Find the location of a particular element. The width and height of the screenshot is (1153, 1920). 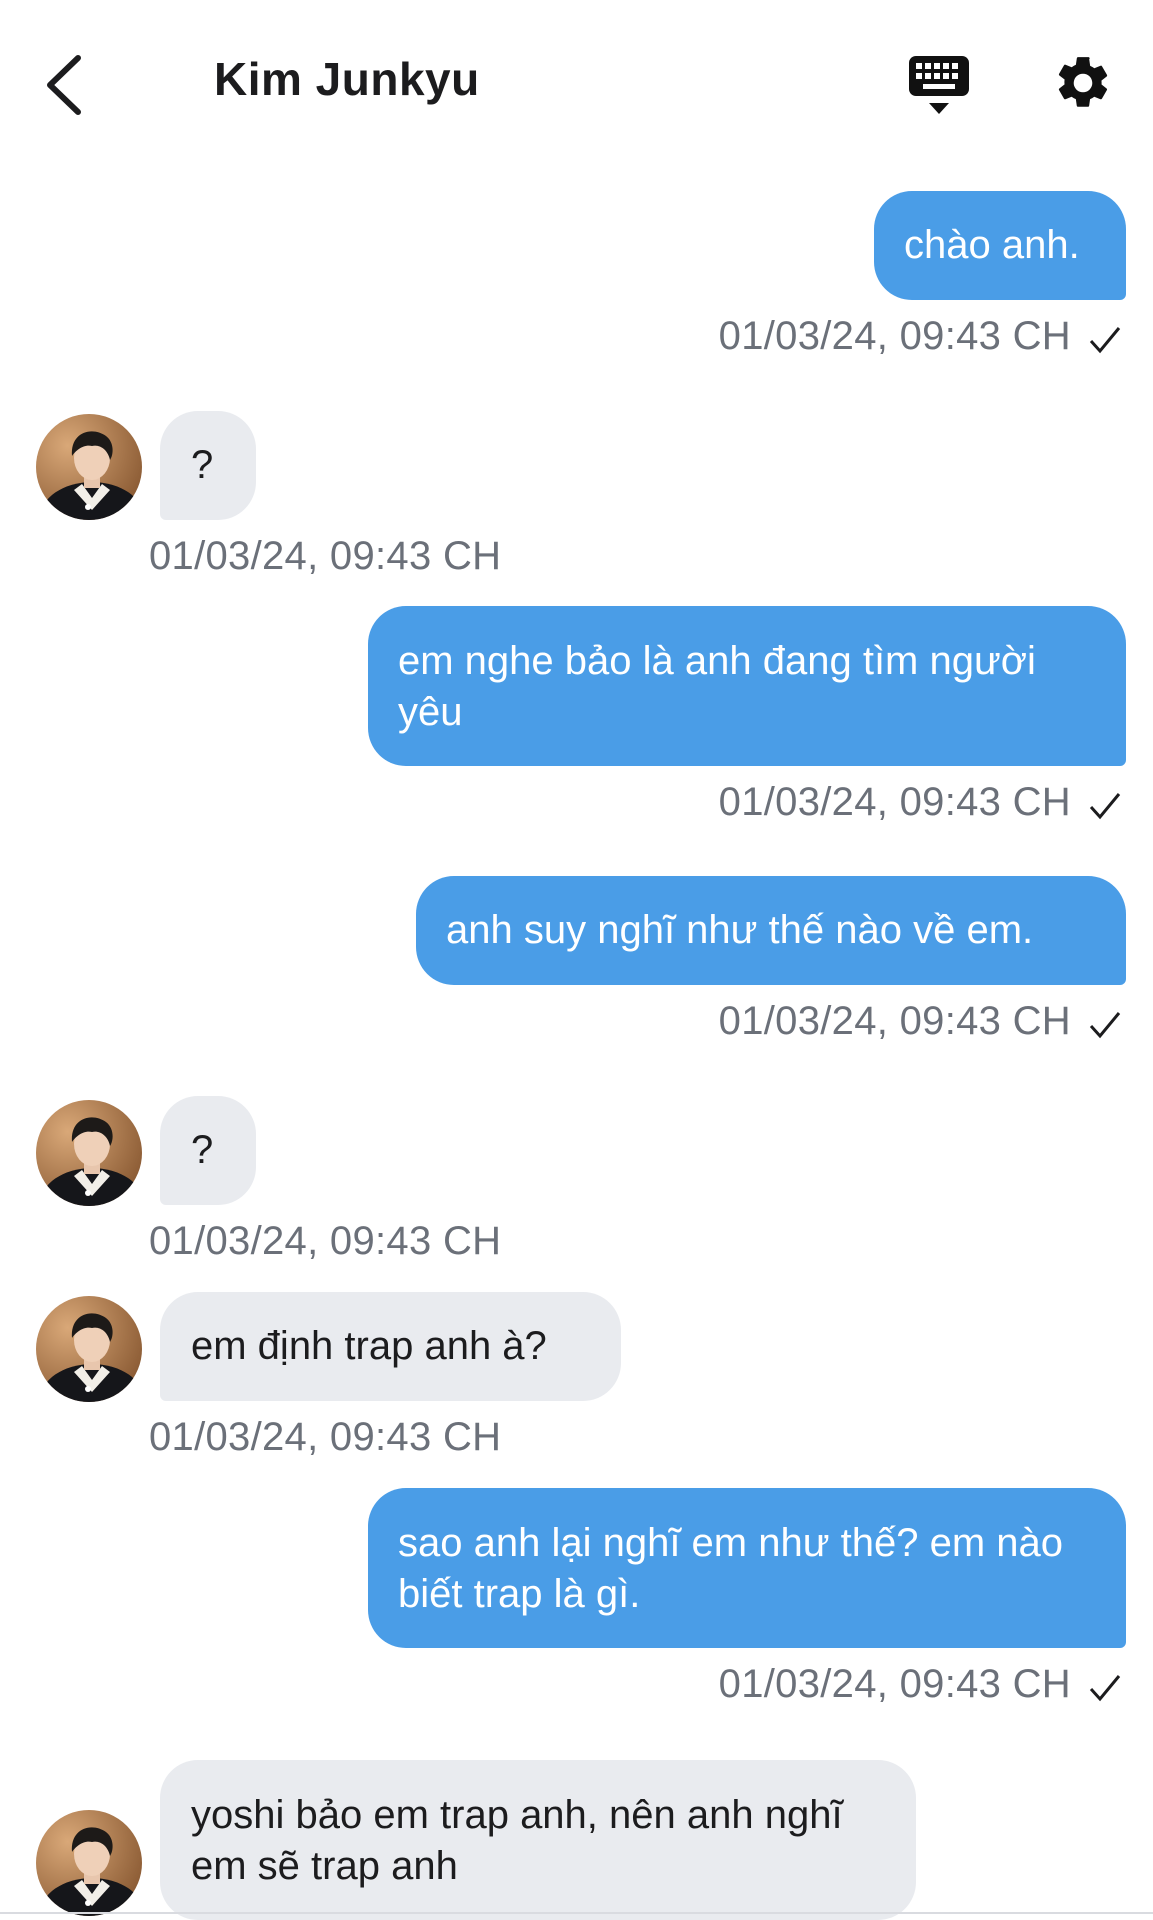

message-bubble-outgoing: chào anh. is located at coordinates (1000, 245).